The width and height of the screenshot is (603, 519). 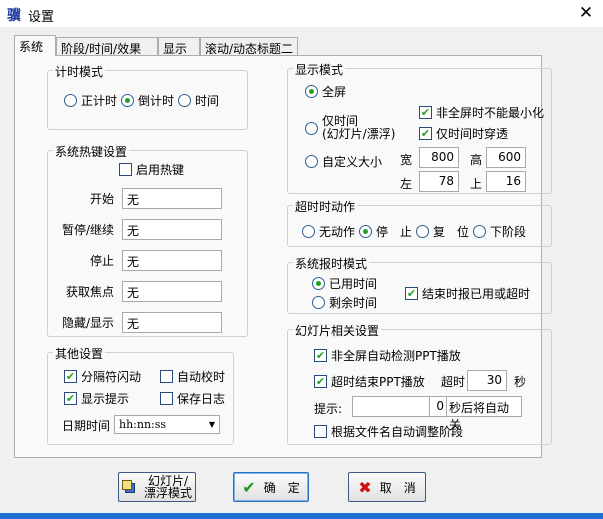 What do you see at coordinates (105, 399) in the screenshot?
I see `label: 显示提示` at bounding box center [105, 399].